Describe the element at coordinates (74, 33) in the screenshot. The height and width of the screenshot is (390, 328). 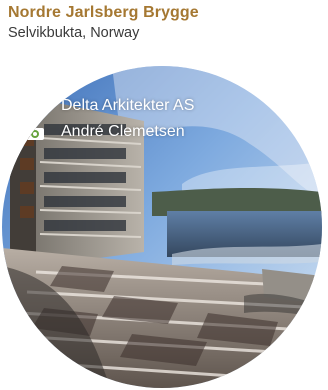
I see `project-location: Selvikbukta, Norway` at that location.